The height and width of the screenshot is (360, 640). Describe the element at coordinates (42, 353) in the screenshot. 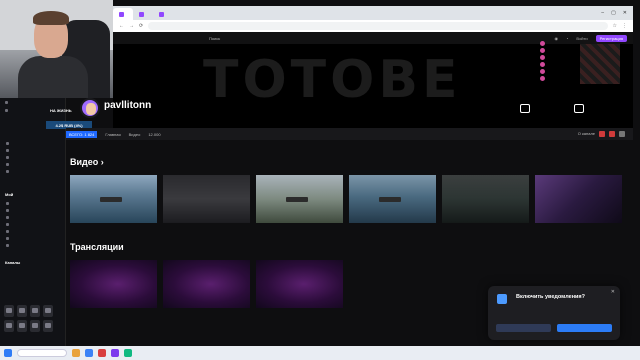

I see `taskbar-search` at that location.